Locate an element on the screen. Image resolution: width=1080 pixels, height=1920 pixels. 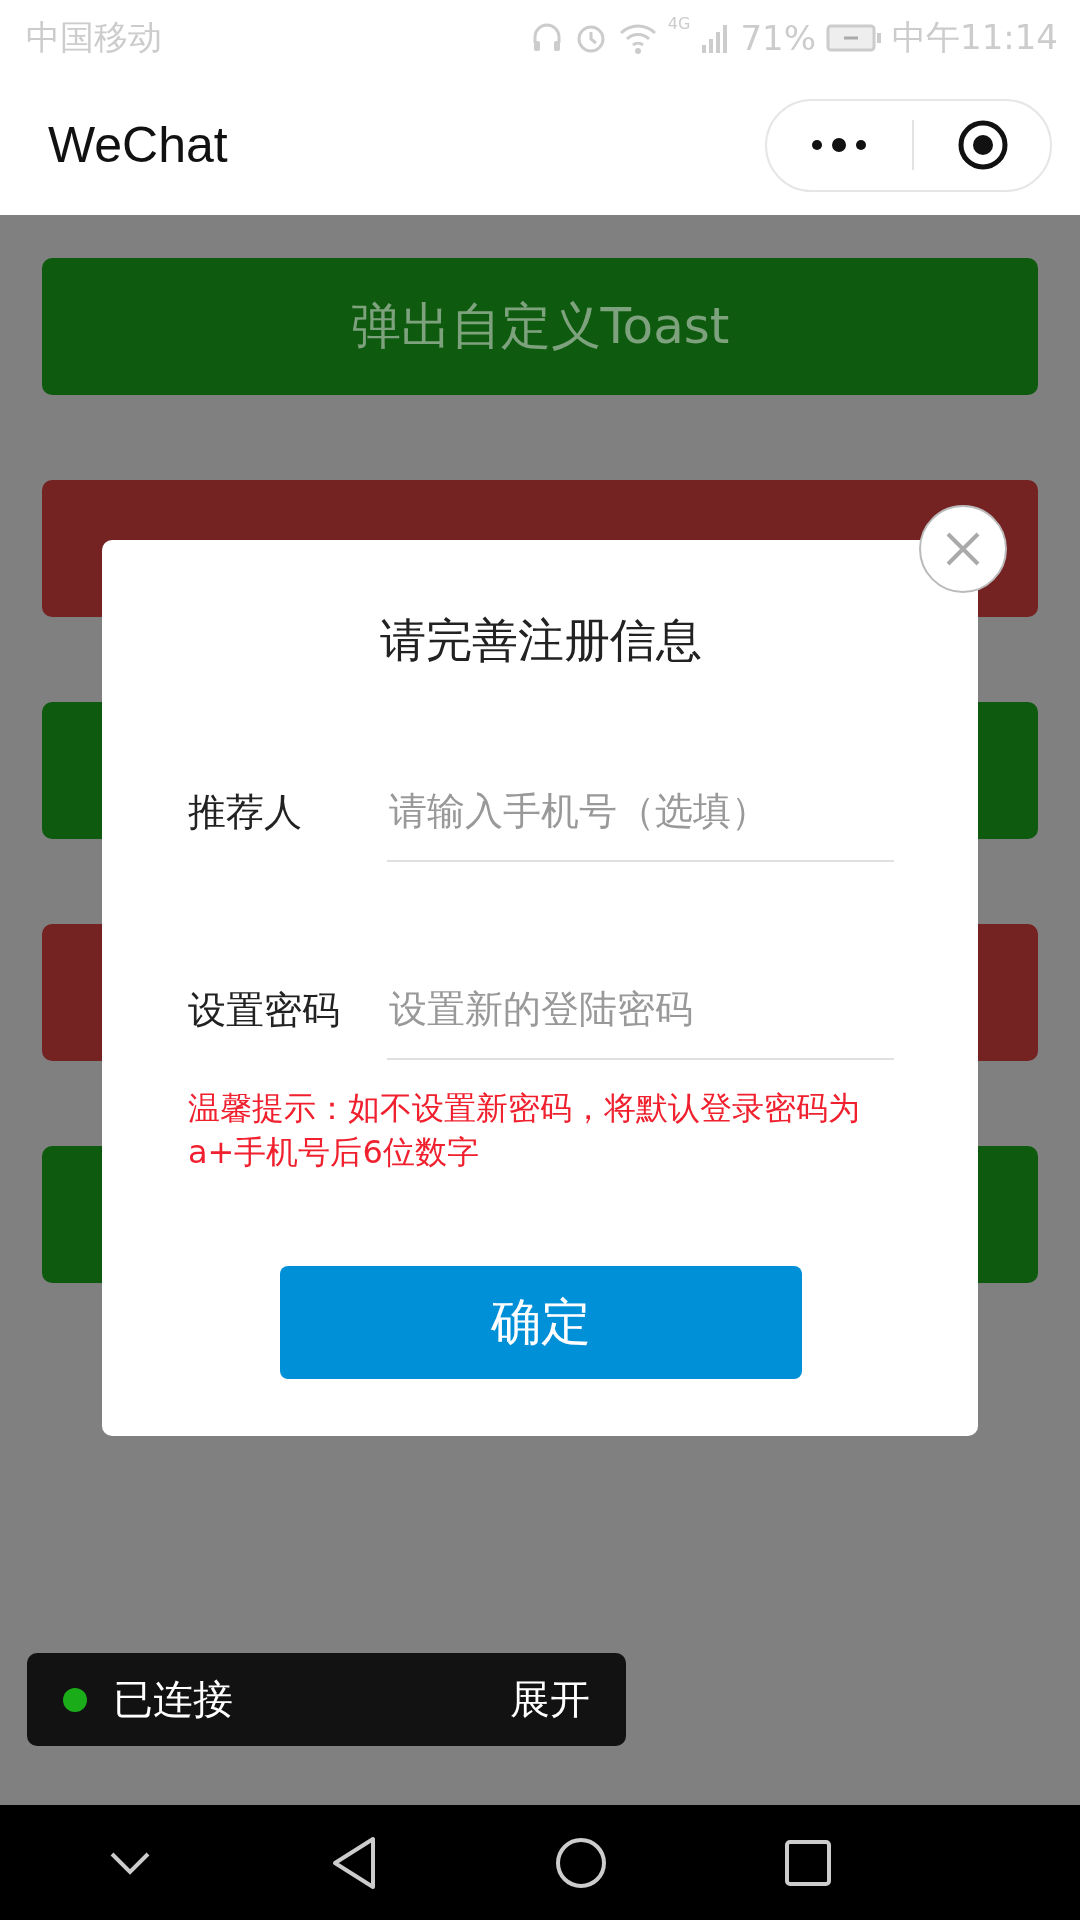
hint-text: 温馨提示：如不设置新密码，将默认登录密码为a+手机号后6位数字 is located at coordinates (524, 1130).